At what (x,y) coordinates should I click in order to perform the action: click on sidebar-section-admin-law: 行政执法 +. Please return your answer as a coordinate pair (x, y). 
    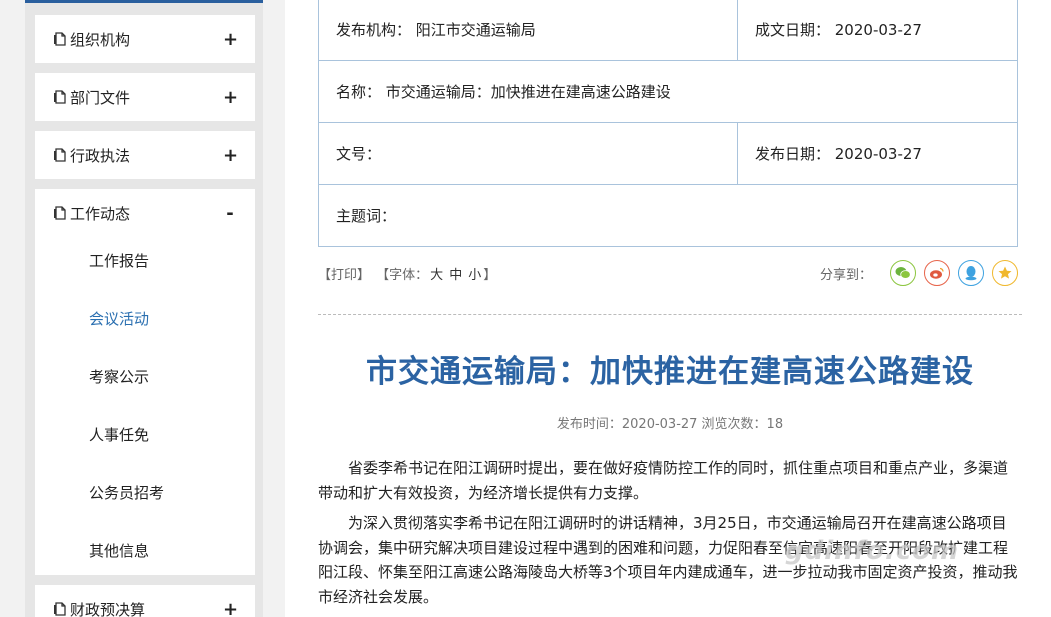
    Looking at the image, I should click on (145, 155).